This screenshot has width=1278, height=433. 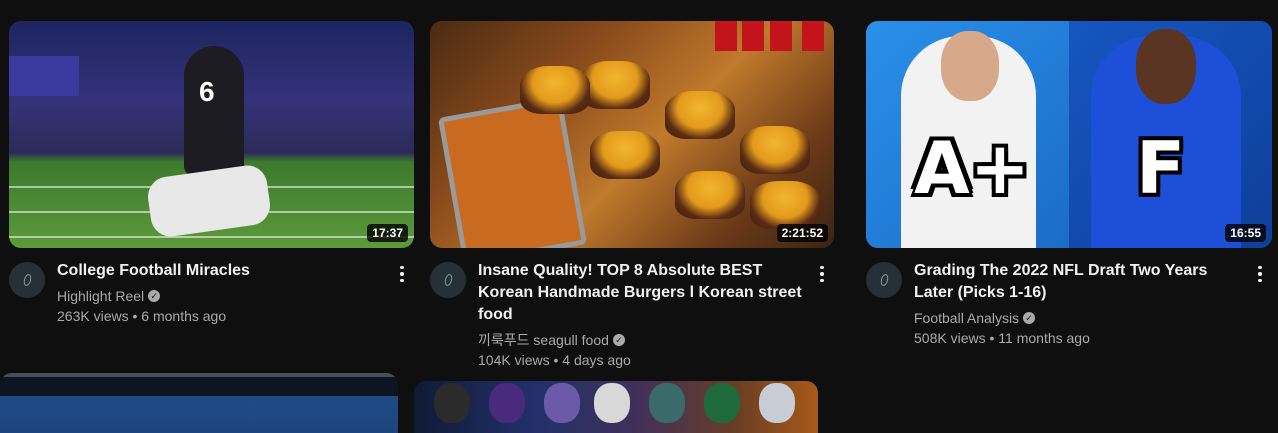 I want to click on video-meta: 508K views • 11 months ago, so click(x=1077, y=338).